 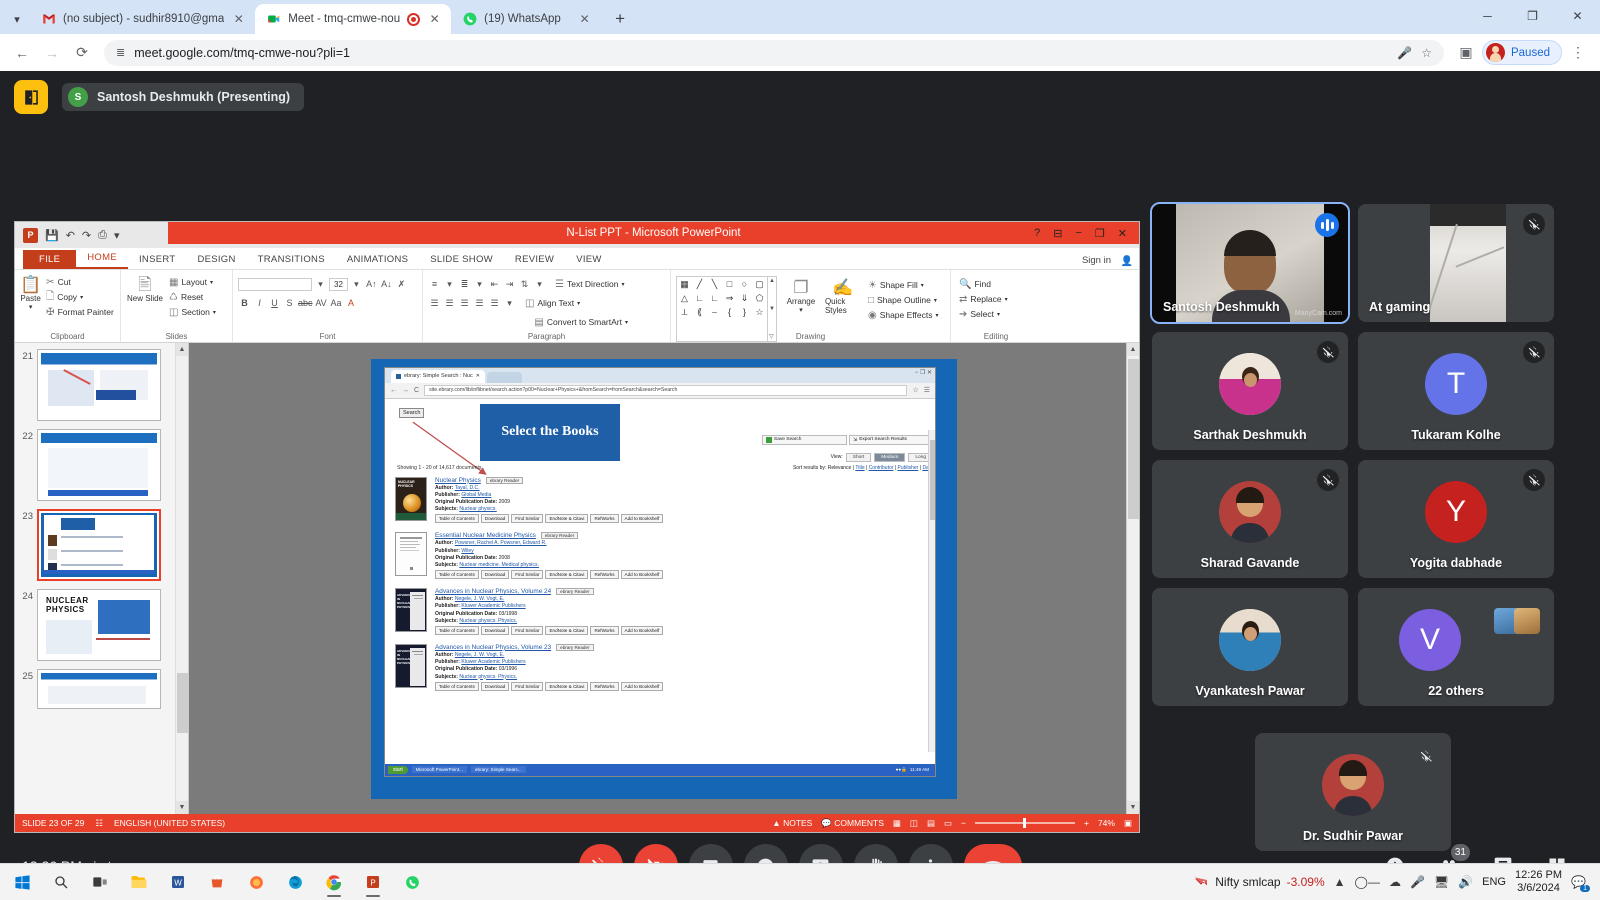 I want to click on edge-icon, so click(x=295, y=882).